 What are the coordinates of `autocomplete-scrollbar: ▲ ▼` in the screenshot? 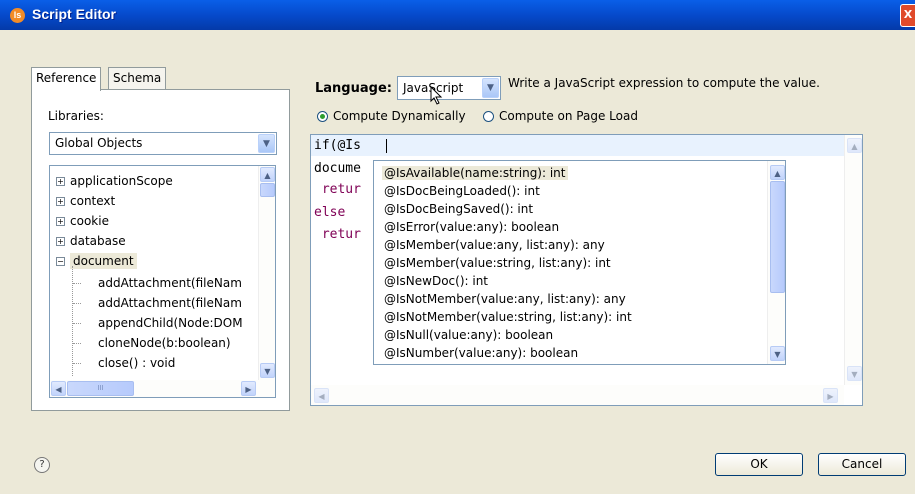 It's located at (776, 262).